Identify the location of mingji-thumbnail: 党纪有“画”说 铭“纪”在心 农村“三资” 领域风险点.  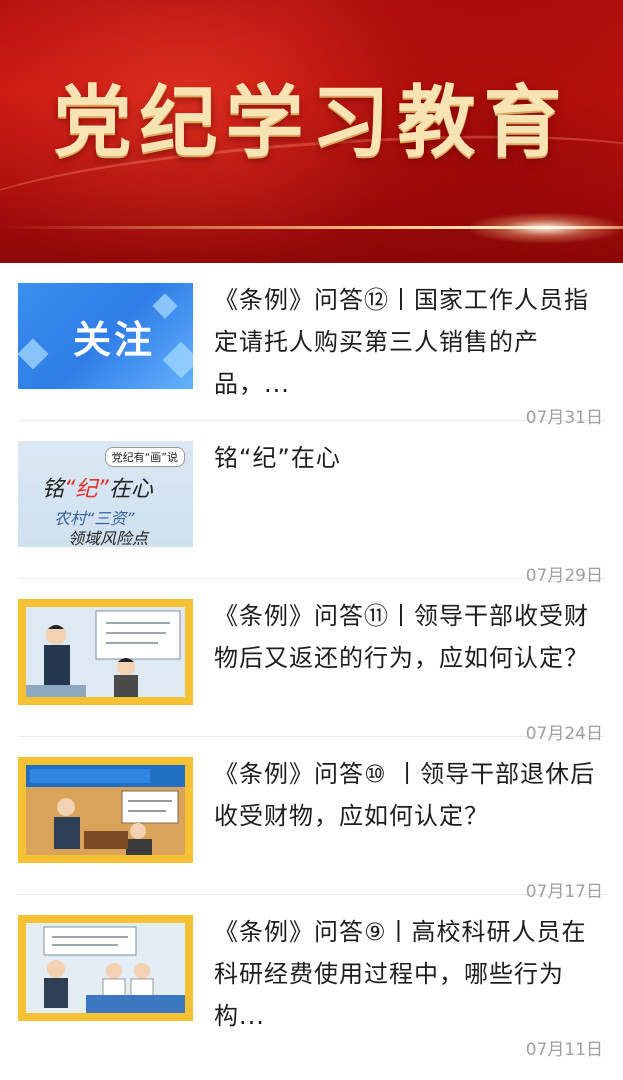
(105, 494).